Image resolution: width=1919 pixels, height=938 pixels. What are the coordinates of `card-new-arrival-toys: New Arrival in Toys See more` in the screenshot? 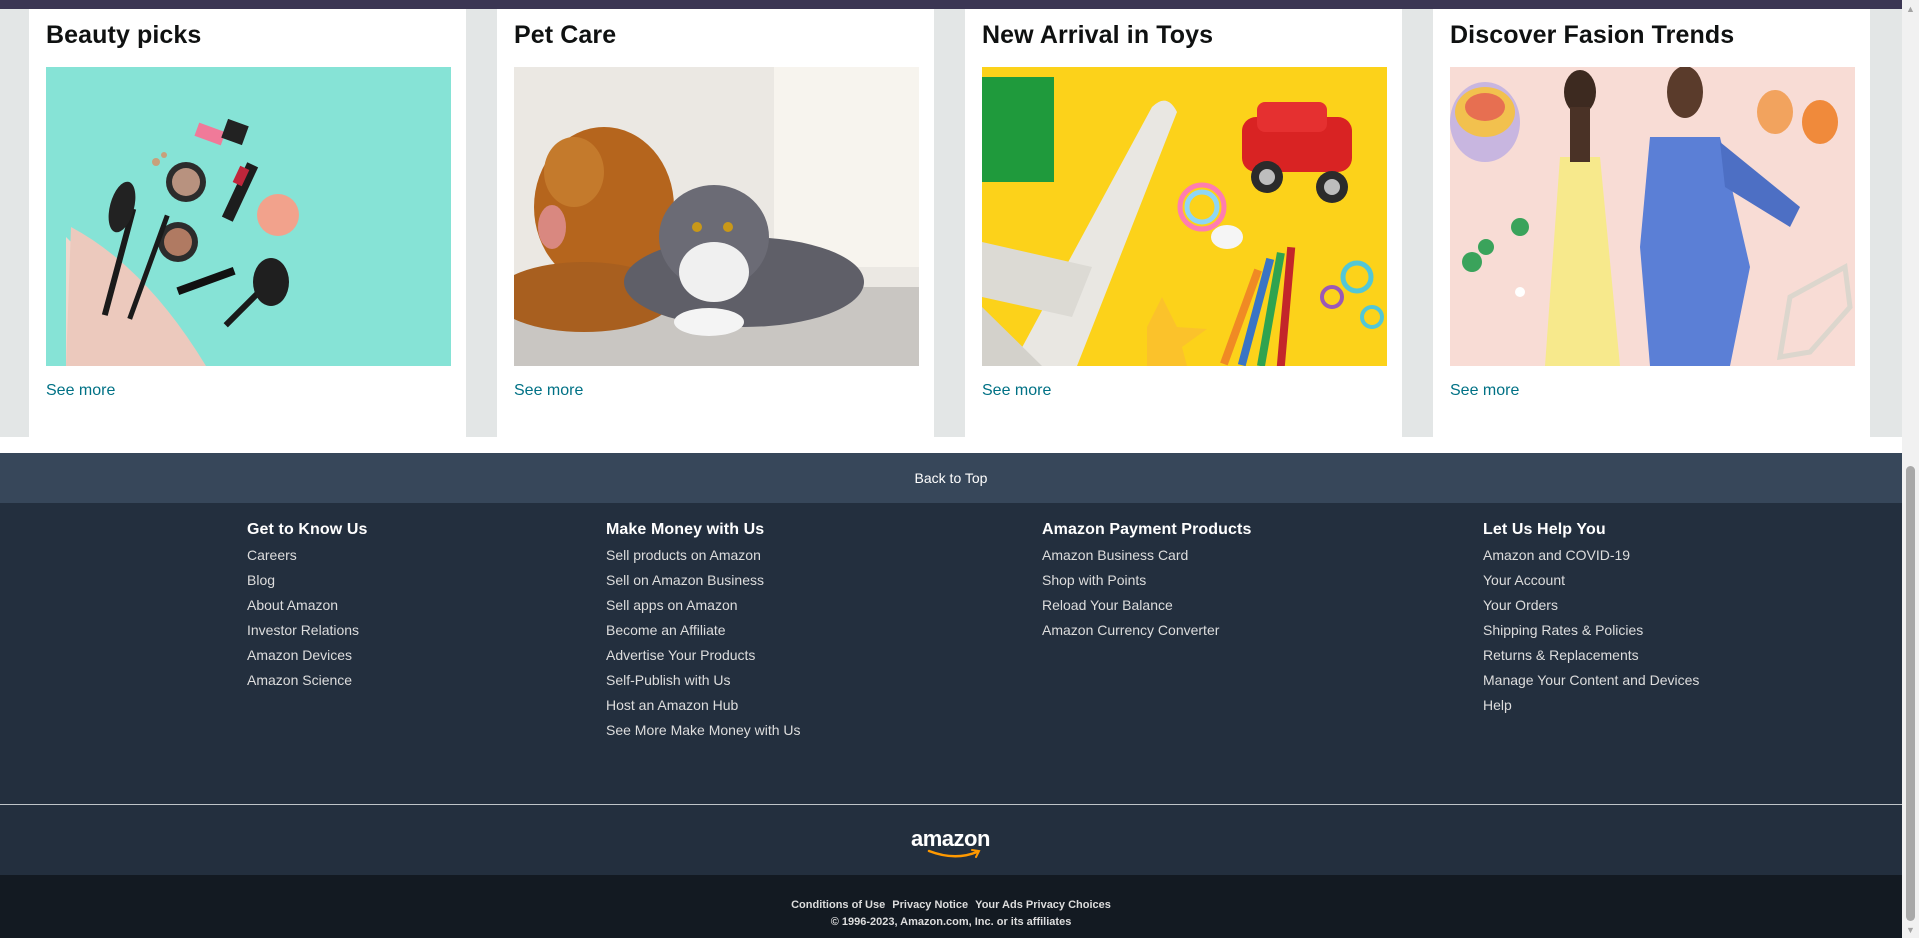 It's located at (1183, 223).